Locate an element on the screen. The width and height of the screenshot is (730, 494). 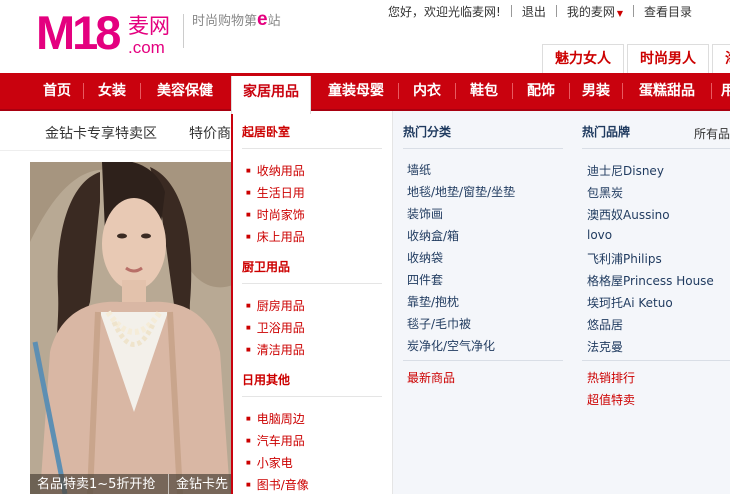
slogan-e: e is located at coordinates (262, 19).